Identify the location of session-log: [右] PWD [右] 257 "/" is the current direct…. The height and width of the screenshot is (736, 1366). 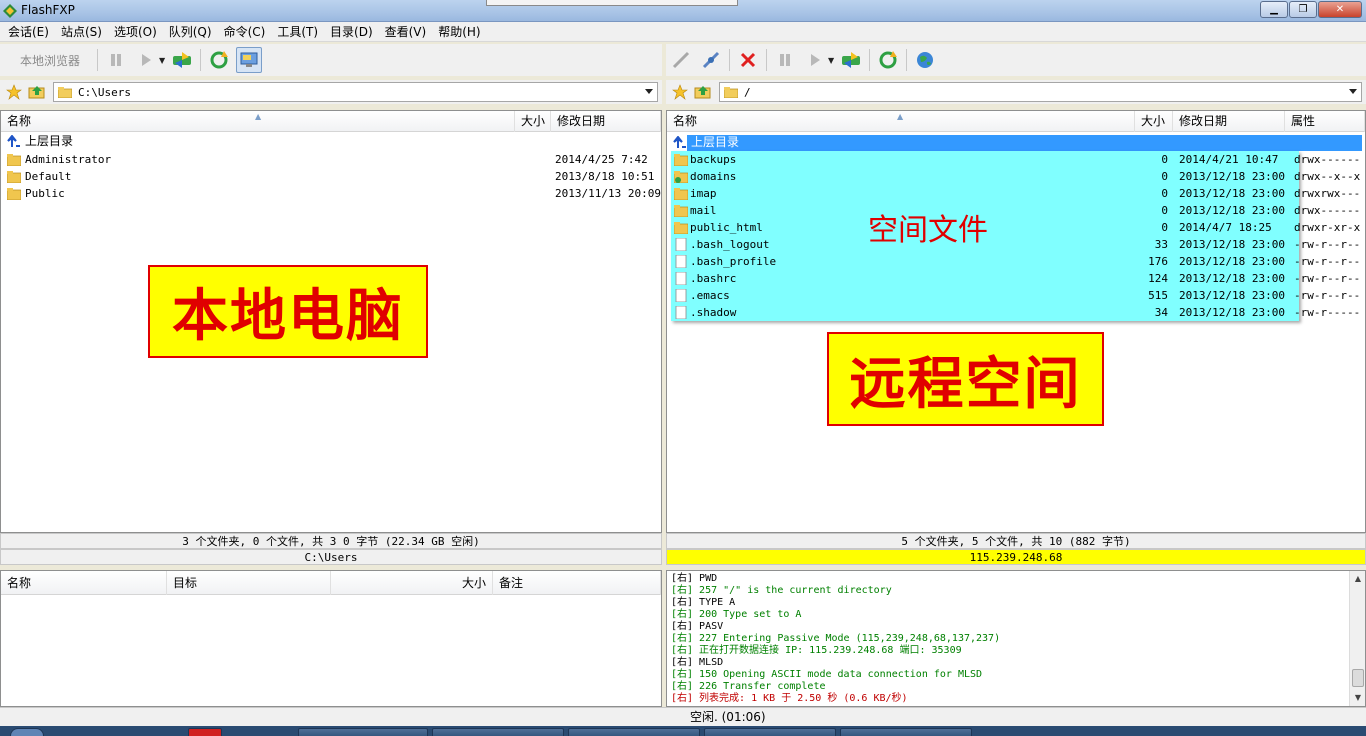
(1016, 638).